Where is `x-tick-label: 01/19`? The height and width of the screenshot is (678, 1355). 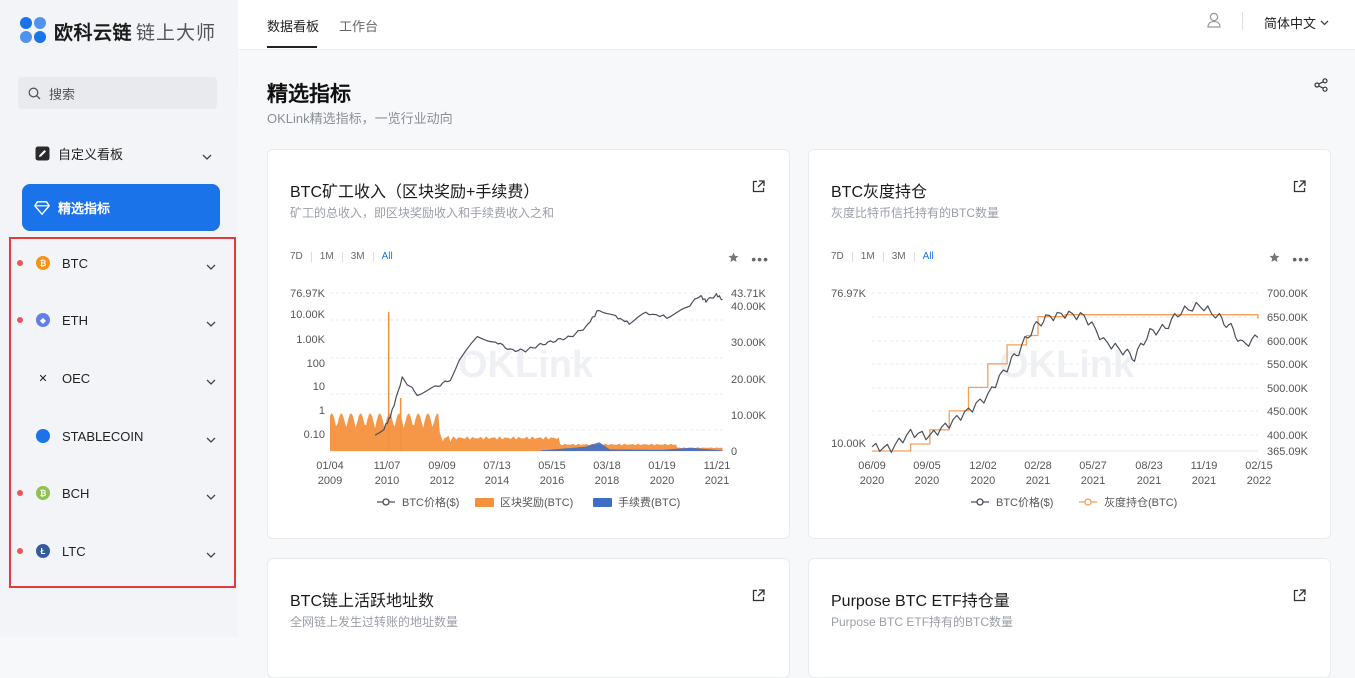
x-tick-label: 01/19 is located at coordinates (662, 466).